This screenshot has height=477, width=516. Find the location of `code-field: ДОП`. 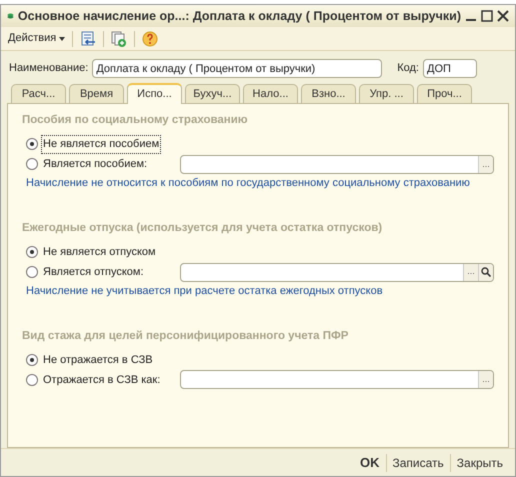

code-field: ДОП is located at coordinates (450, 68).